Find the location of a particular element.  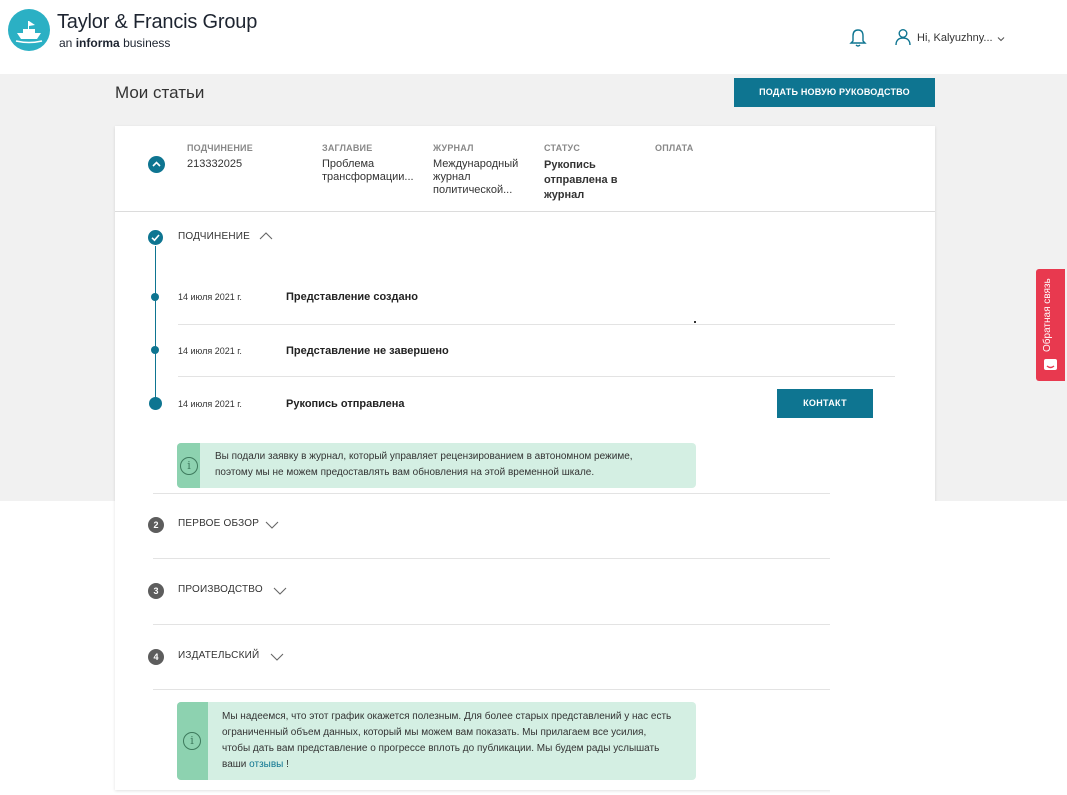

feedback-link: отзывы is located at coordinates (266, 764).